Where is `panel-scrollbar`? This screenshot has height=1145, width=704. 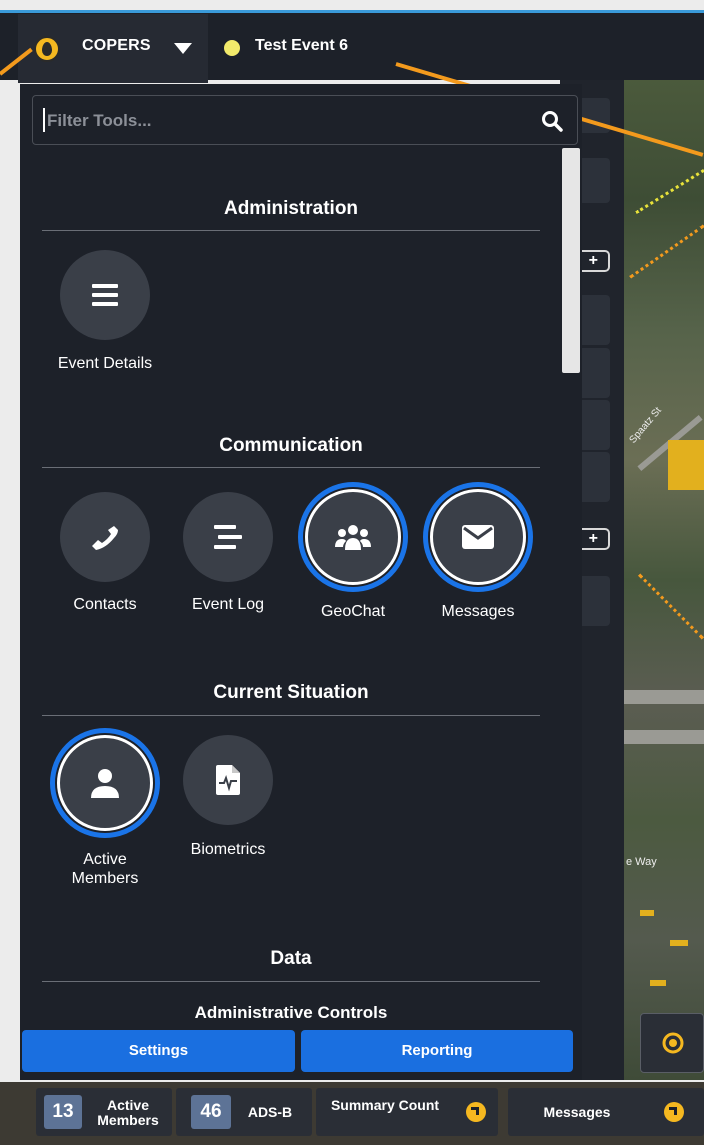 panel-scrollbar is located at coordinates (571, 260).